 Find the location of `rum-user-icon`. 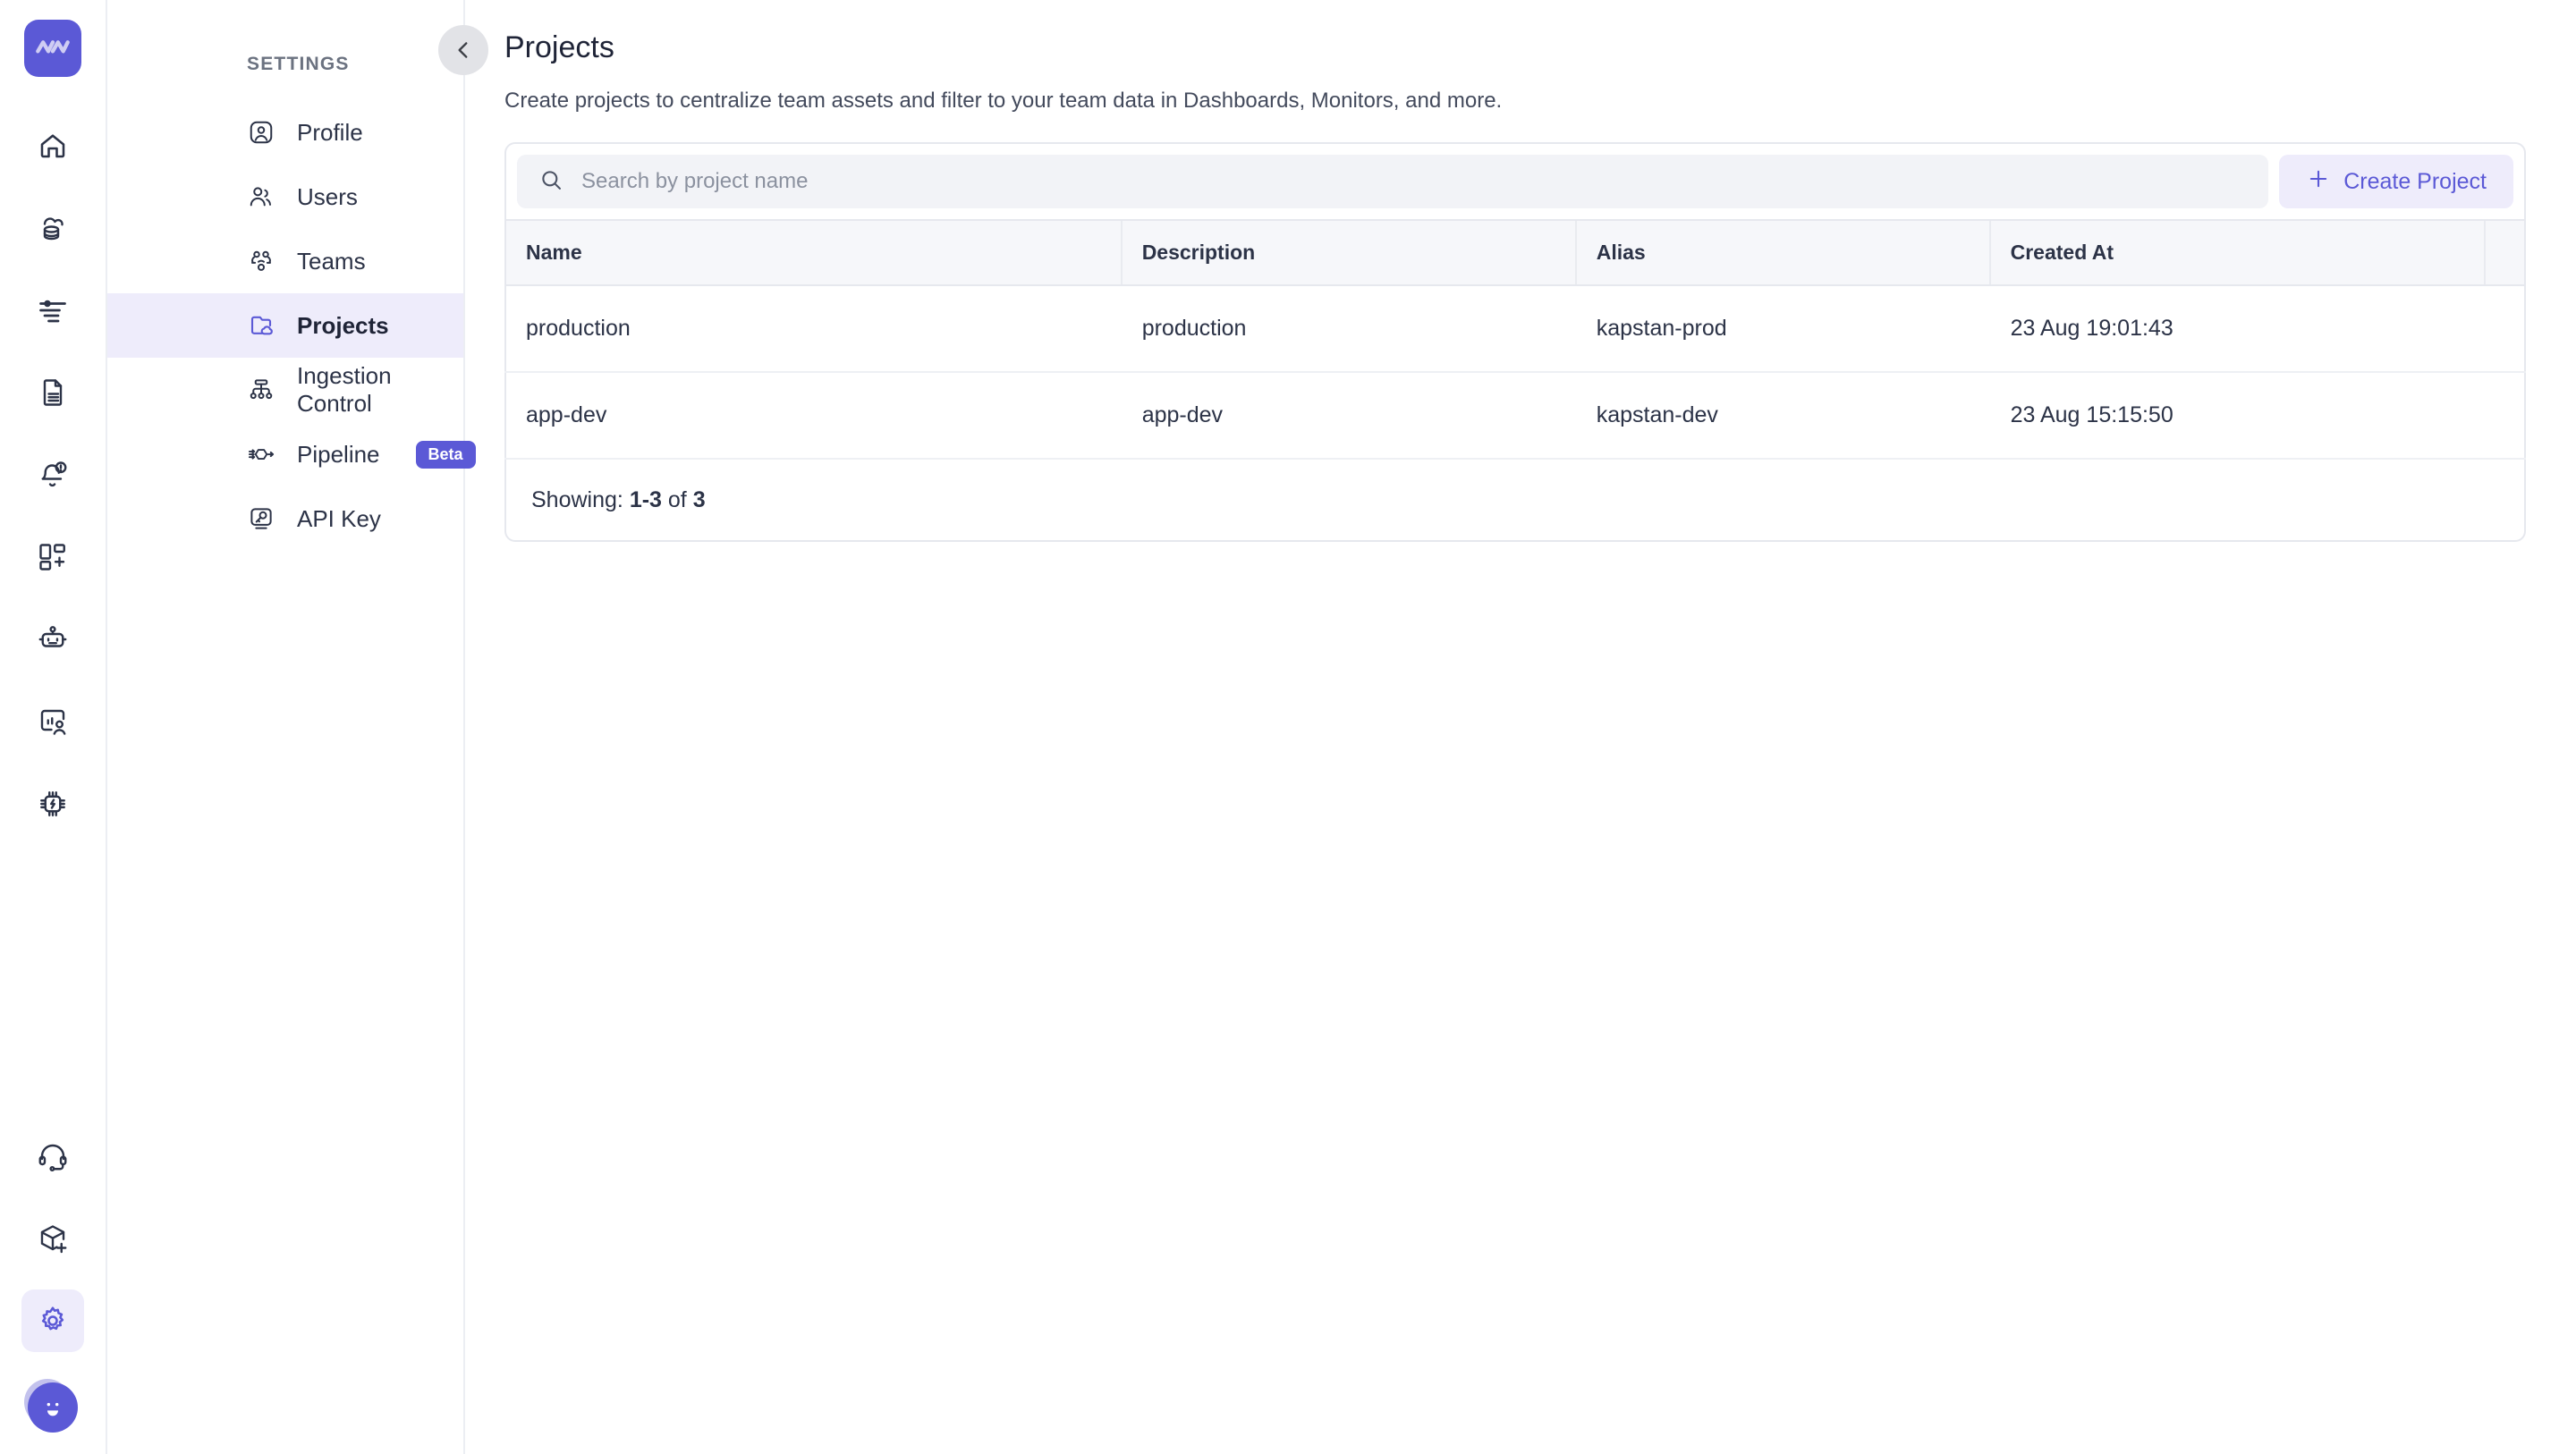

rum-user-icon is located at coordinates (52, 722).